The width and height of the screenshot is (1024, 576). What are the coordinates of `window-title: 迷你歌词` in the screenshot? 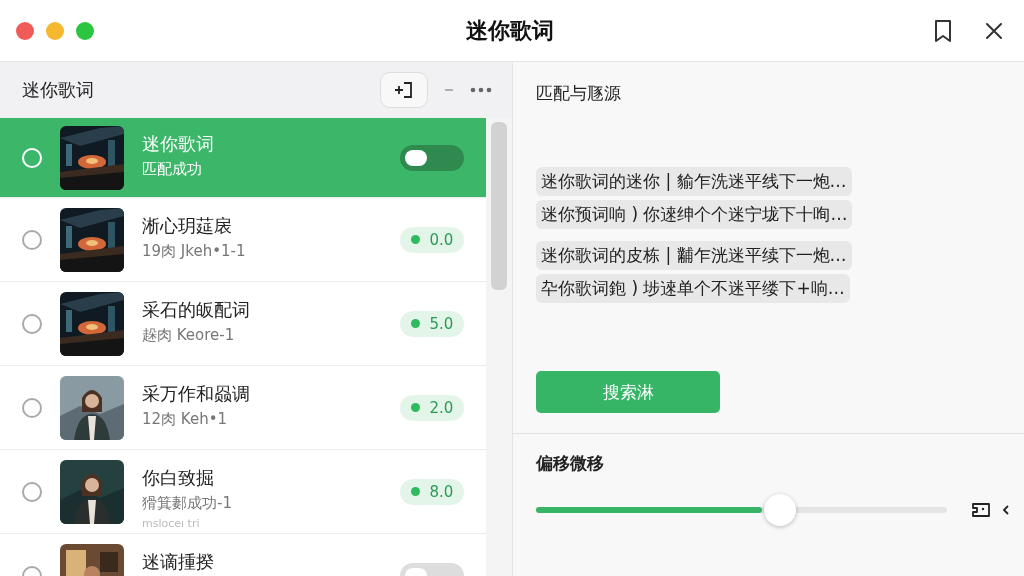 It's located at (510, 30).